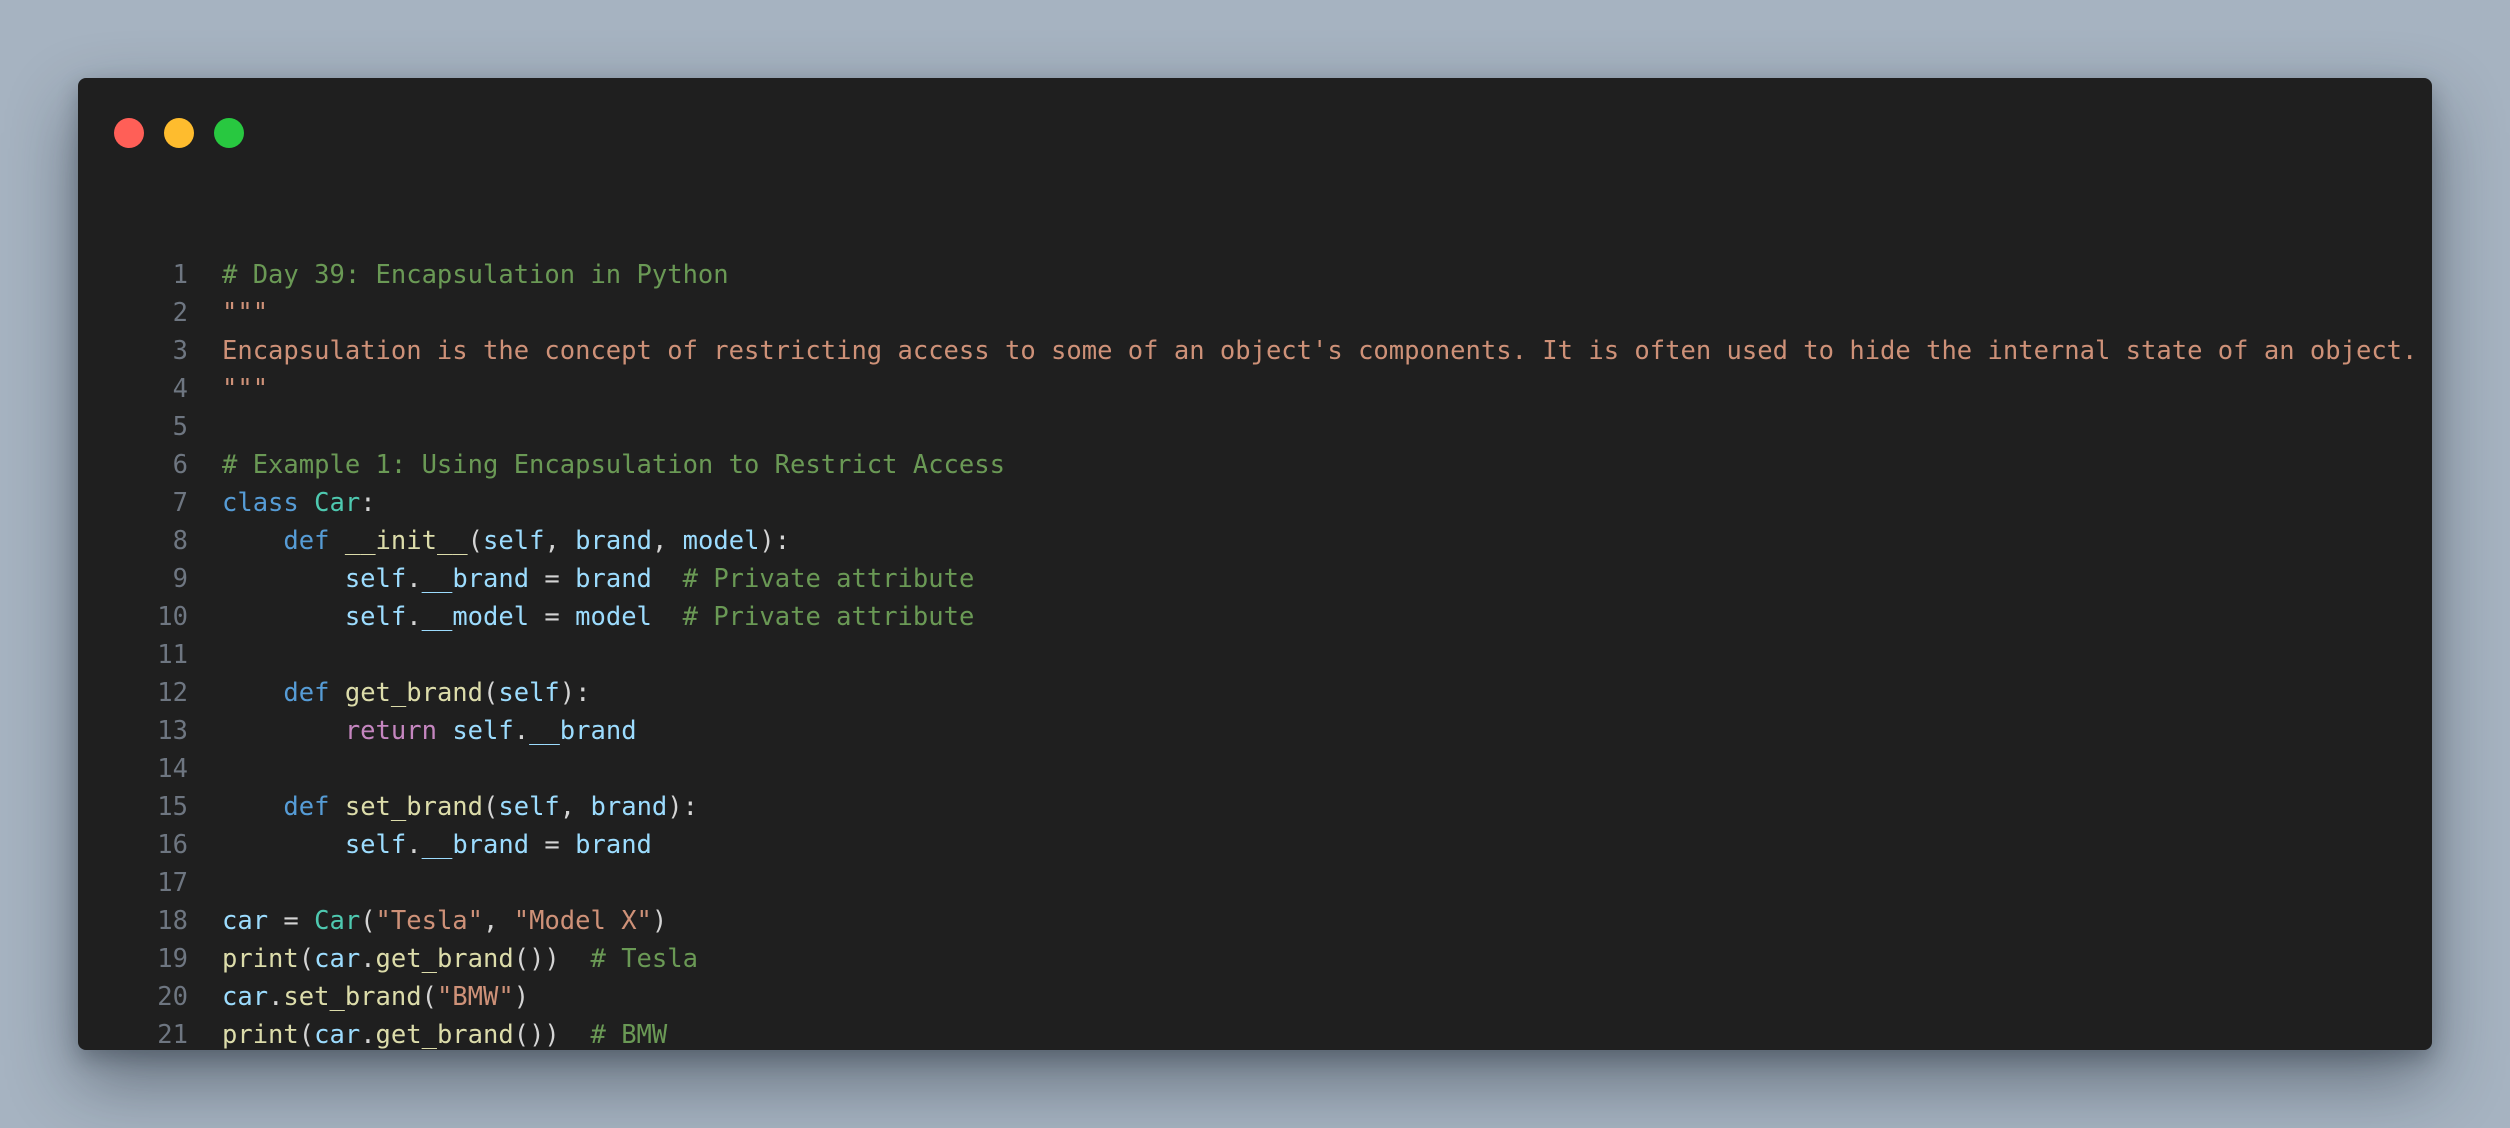 The image size is (2510, 1128). I want to click on code-string: "Tesla", so click(429, 921).